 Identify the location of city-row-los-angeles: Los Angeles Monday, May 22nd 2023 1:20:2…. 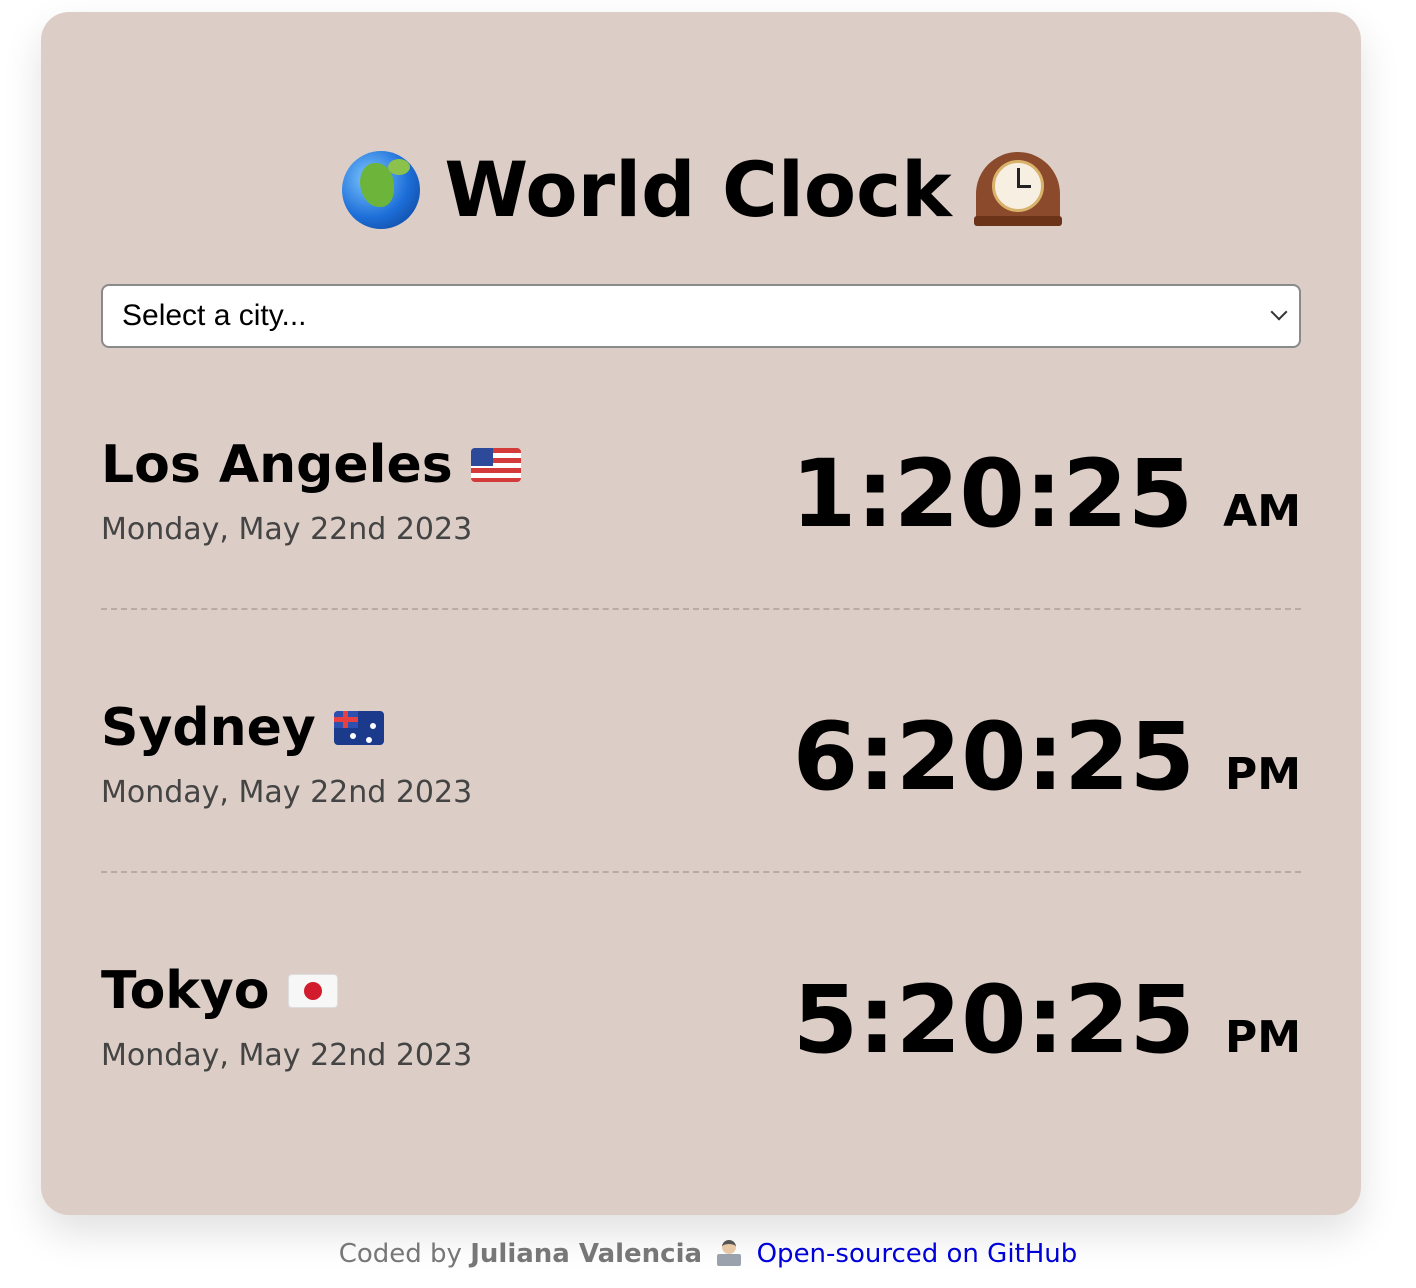
(701, 530).